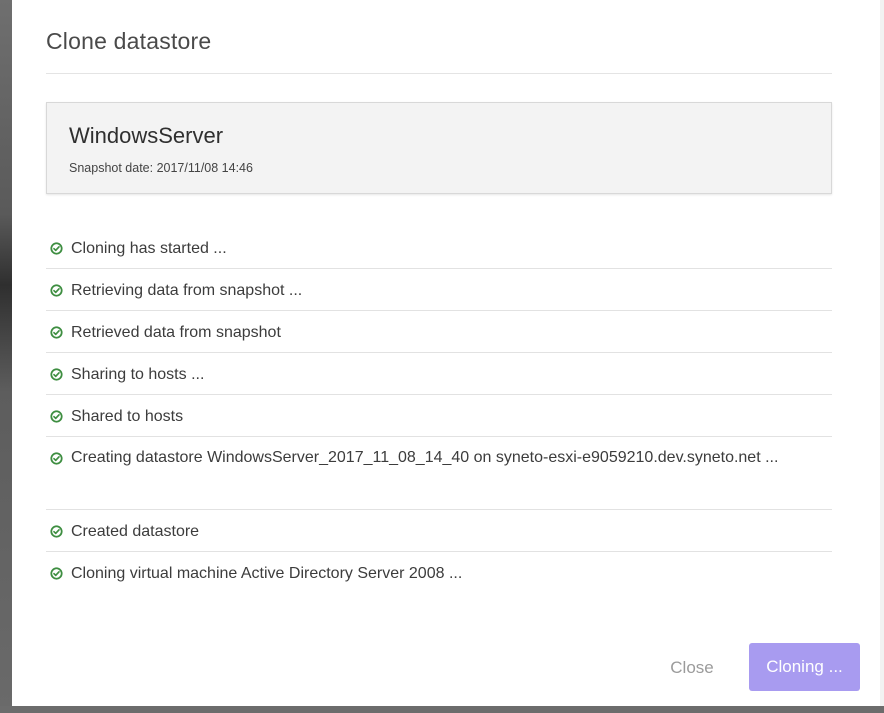  What do you see at coordinates (6, 356) in the screenshot?
I see `page-backdrop` at bounding box center [6, 356].